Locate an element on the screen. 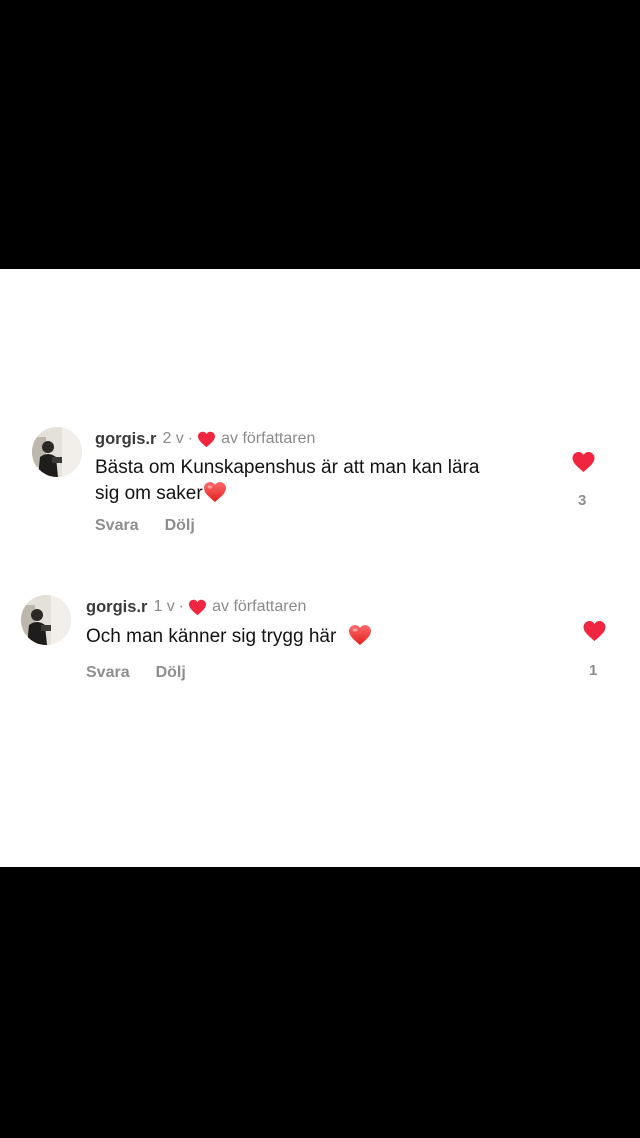  comment-text: Och man känner sig trygg här is located at coordinates (229, 637).